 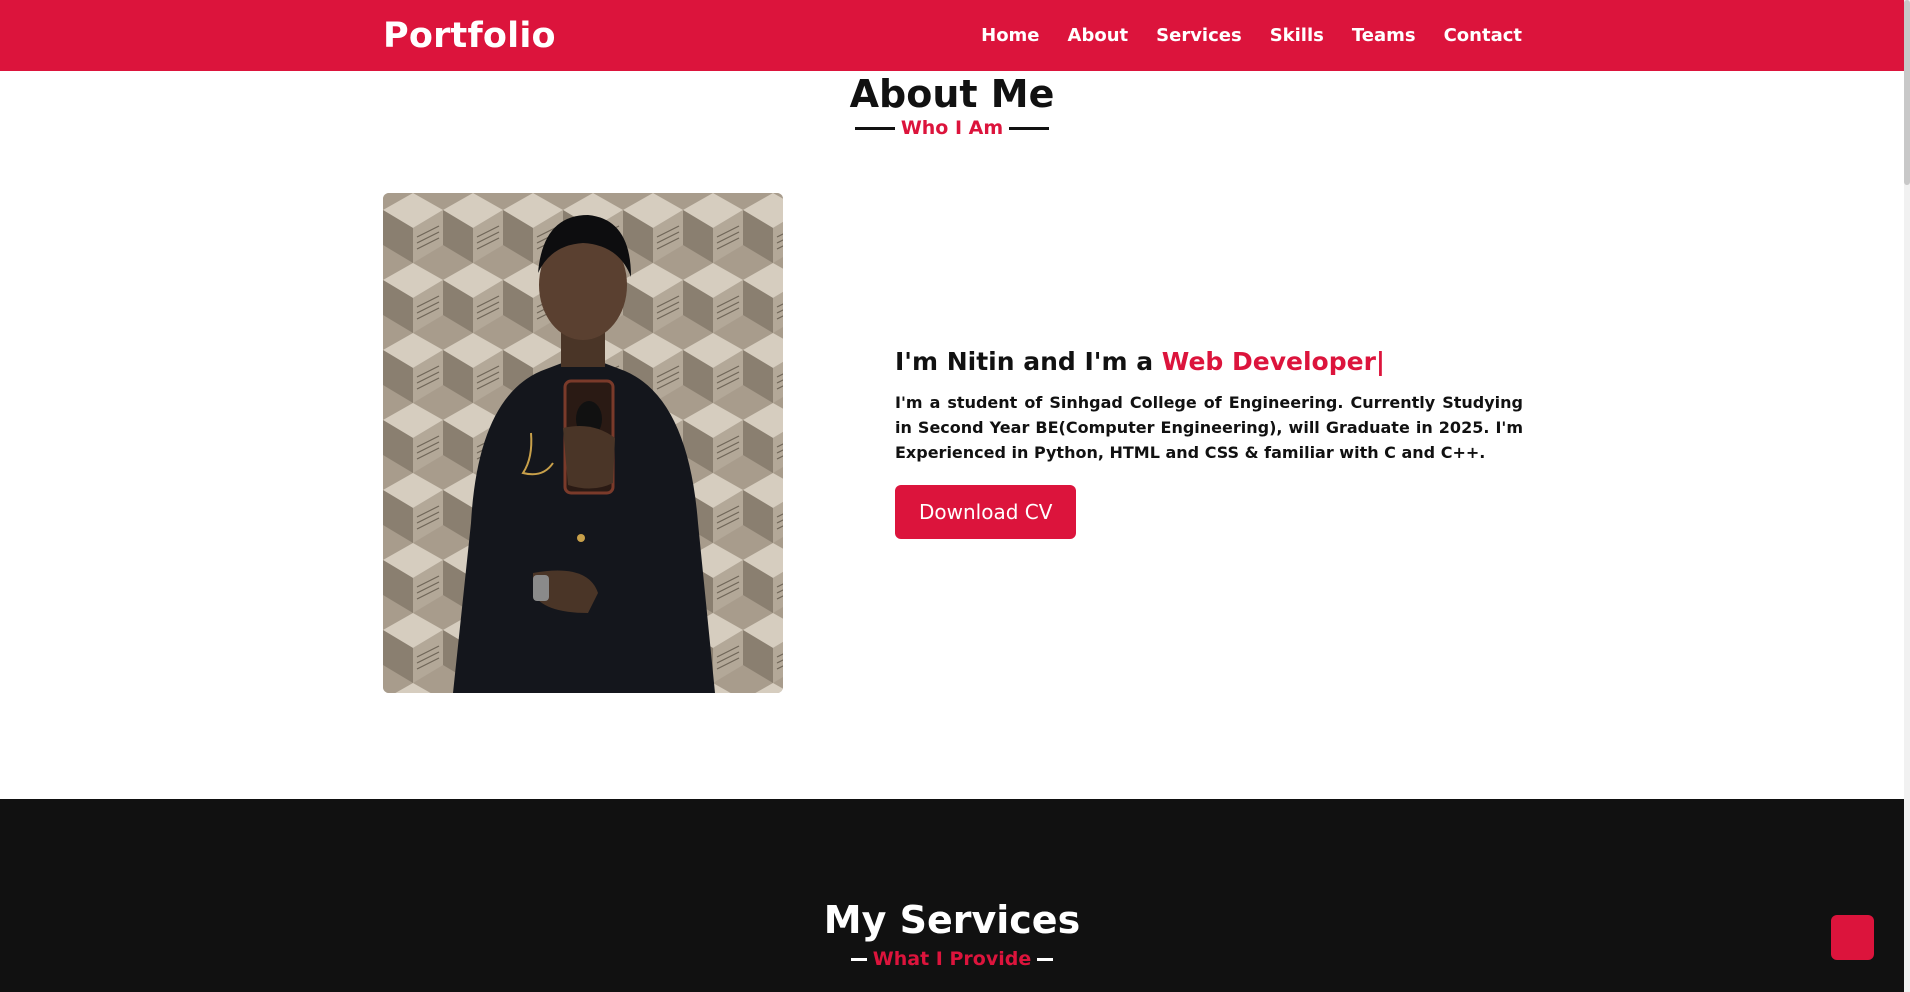 What do you see at coordinates (469, 36) in the screenshot?
I see `logo: Portfolio` at bounding box center [469, 36].